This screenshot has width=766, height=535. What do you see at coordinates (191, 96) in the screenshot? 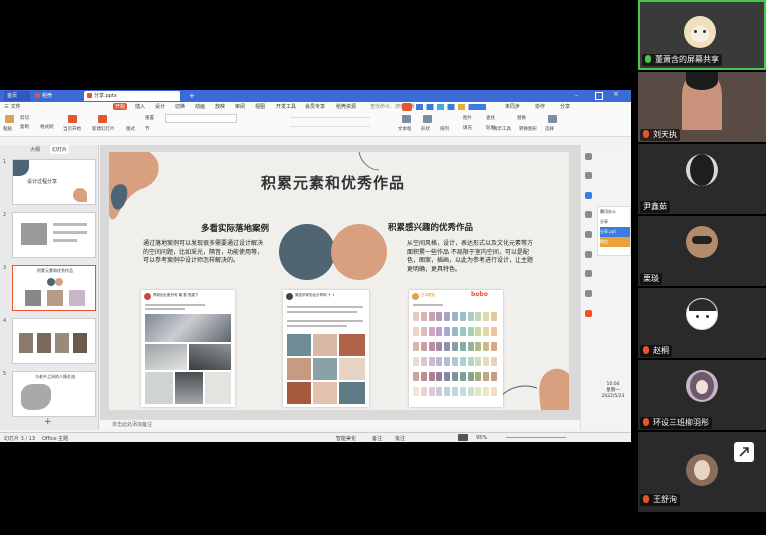
I see `new-tab-button: +` at bounding box center [191, 96].